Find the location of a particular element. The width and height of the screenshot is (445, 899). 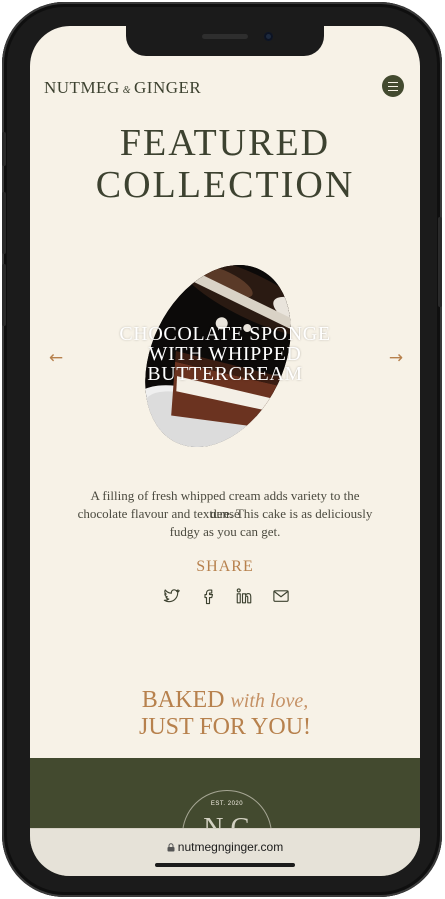

with-love-script: with love, is located at coordinates (269, 701).